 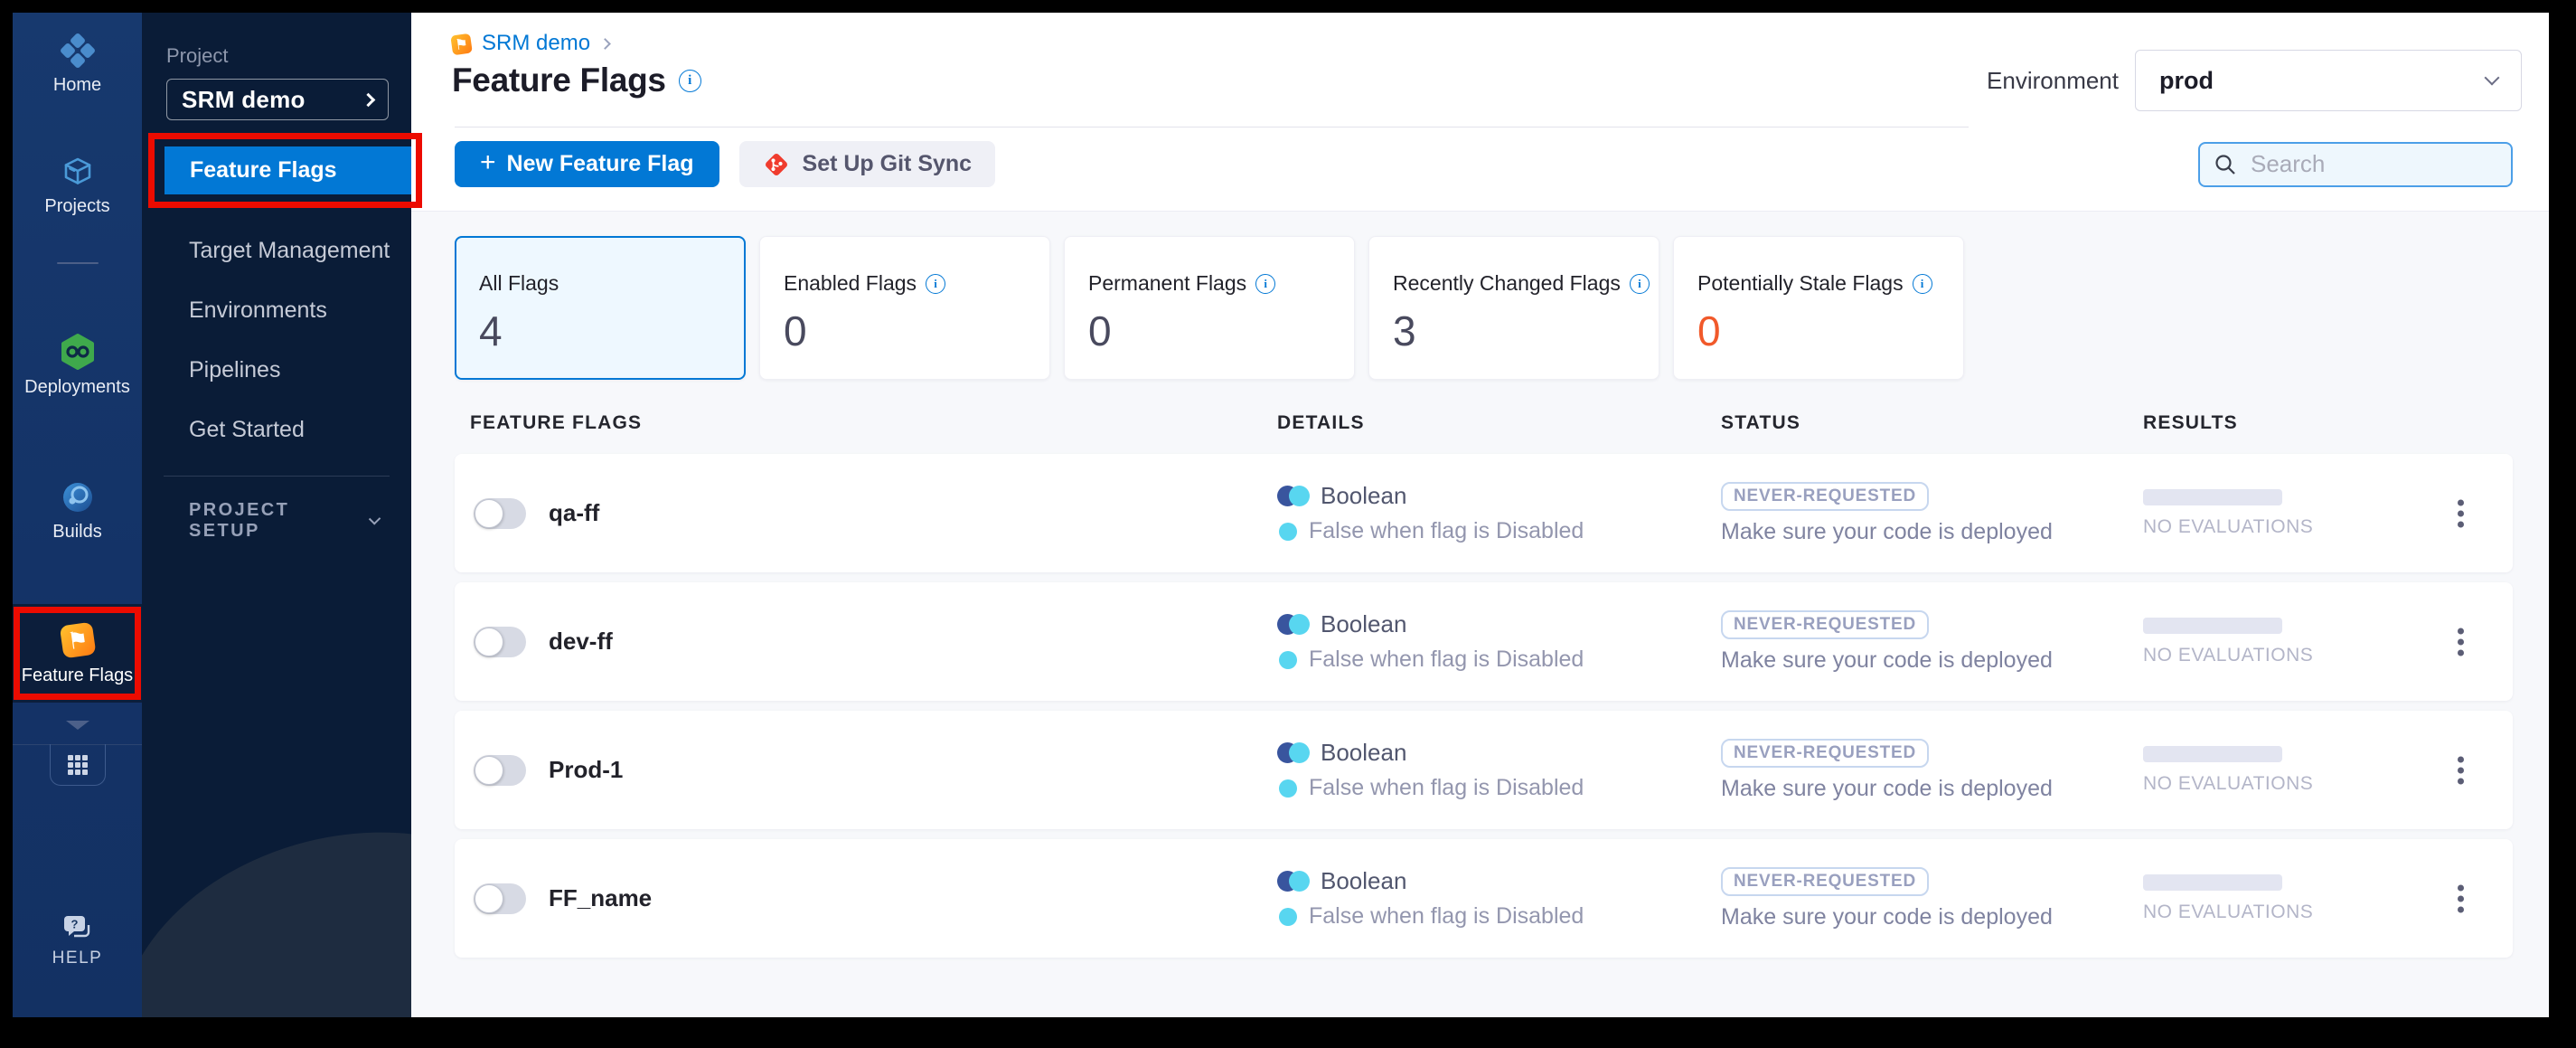 I want to click on environment-select: prod, so click(x=2328, y=80).